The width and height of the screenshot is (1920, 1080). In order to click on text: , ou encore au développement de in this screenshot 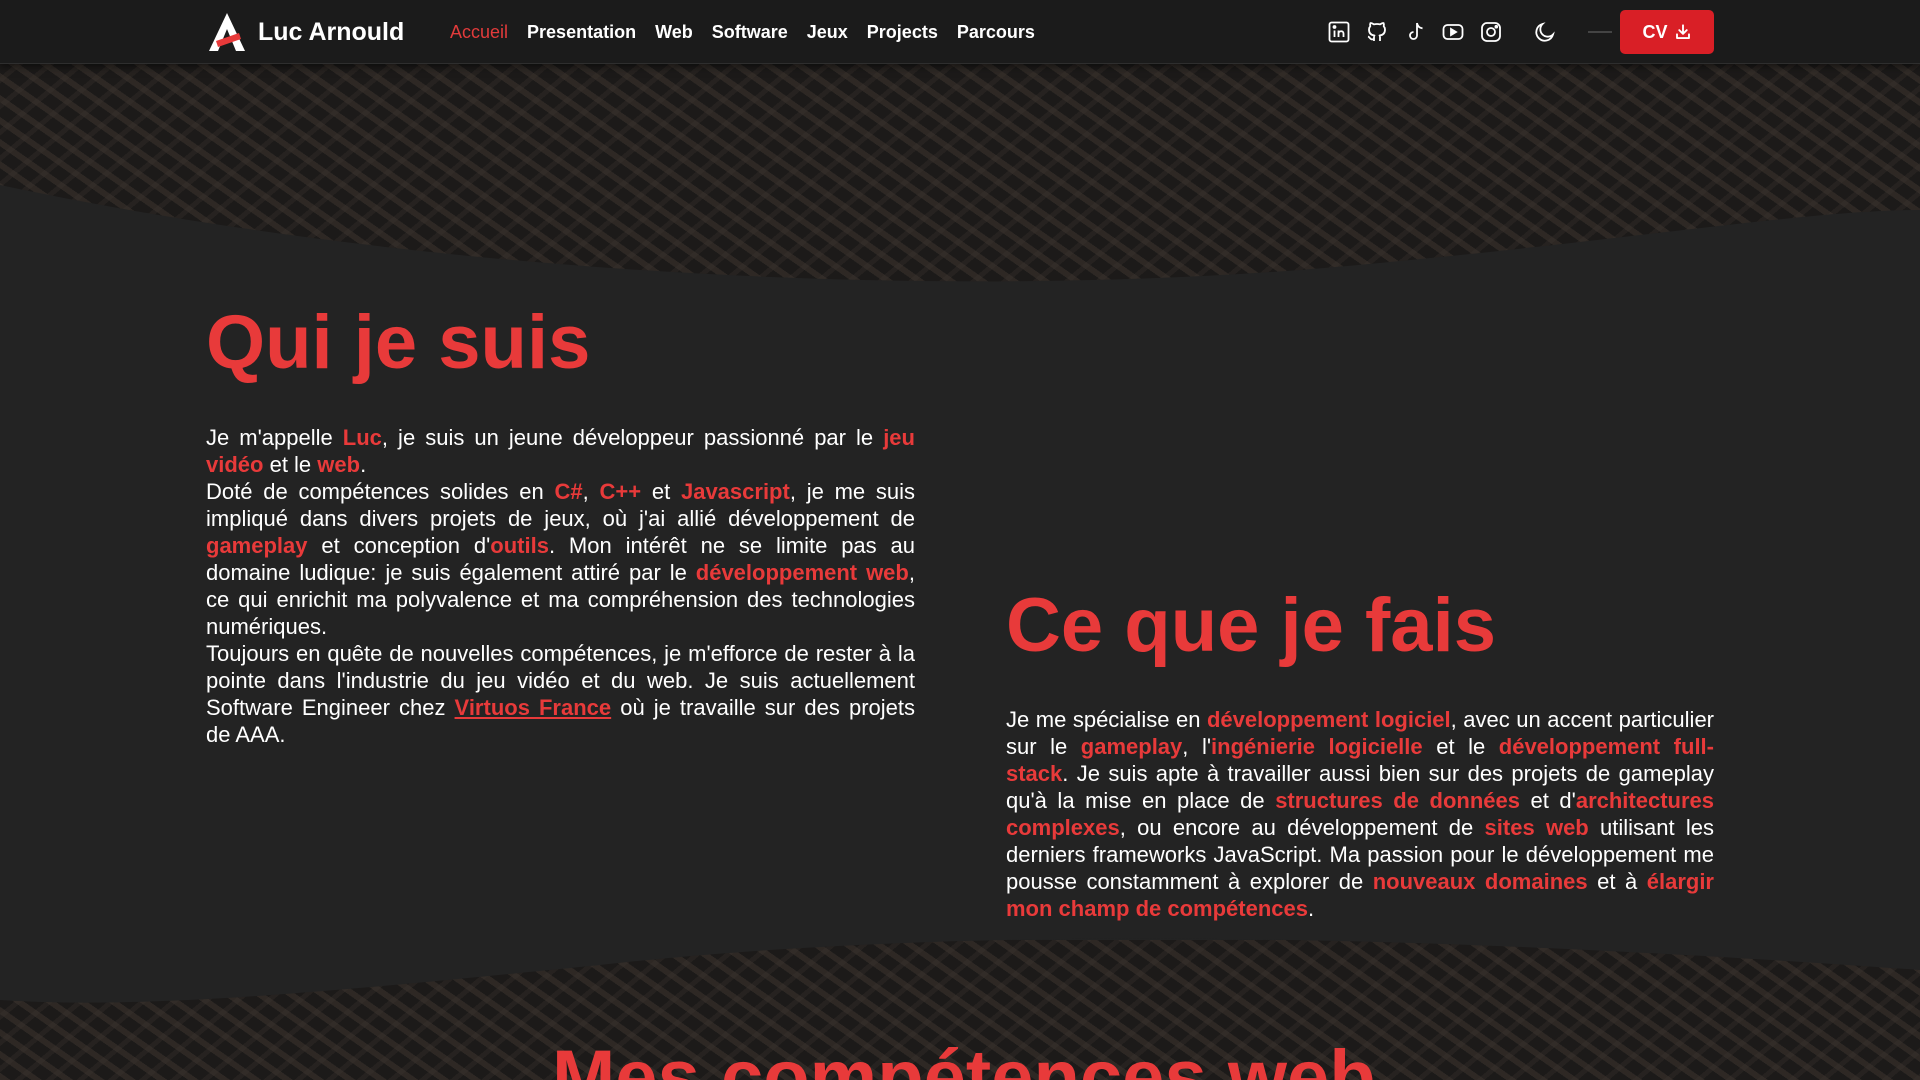, I will do `click(1302, 827)`.